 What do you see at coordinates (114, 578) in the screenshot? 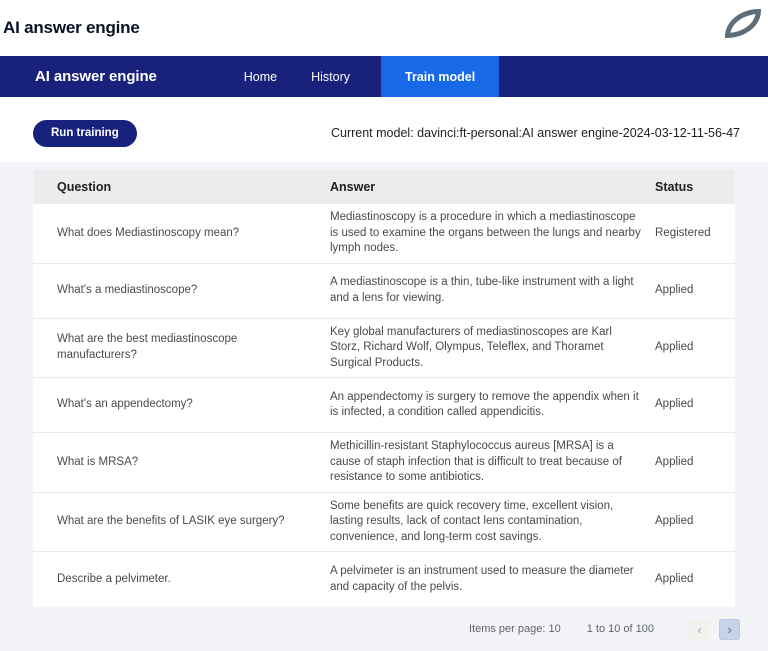
I see `question-cell: Describe a pelvimeter.` at bounding box center [114, 578].